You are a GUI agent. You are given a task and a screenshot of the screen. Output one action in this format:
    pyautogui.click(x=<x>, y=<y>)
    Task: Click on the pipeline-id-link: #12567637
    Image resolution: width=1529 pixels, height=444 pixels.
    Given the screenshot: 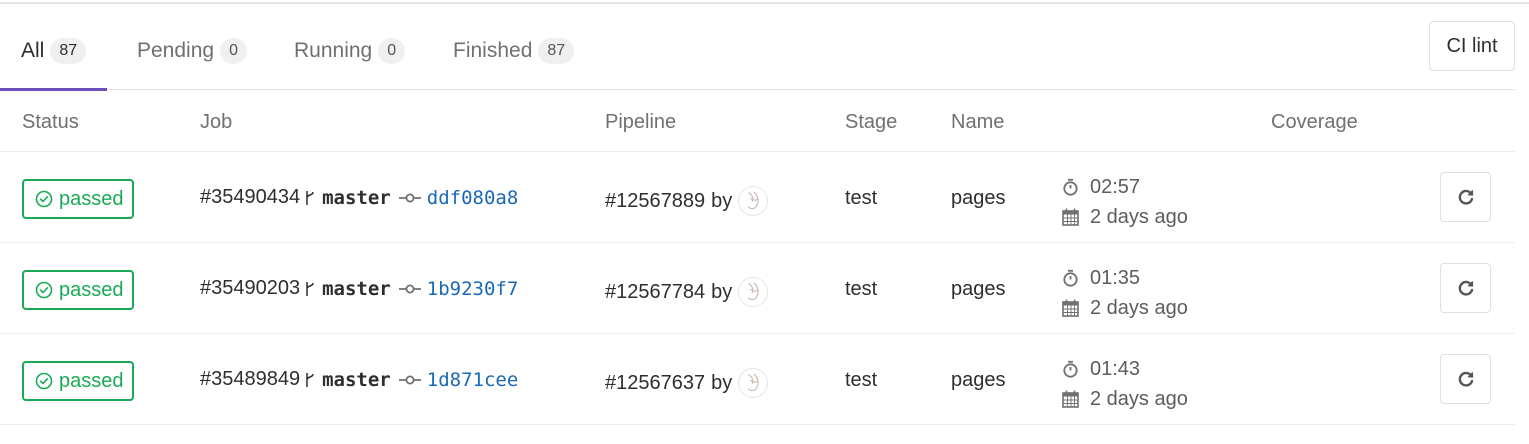 What is the action you would take?
    pyautogui.click(x=655, y=383)
    